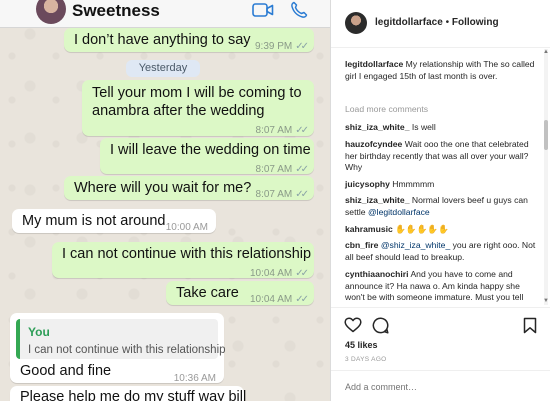 Image resolution: width=550 pixels, height=401 pixels. What do you see at coordinates (163, 188) in the screenshot?
I see `message-text: Where will you wait for me?` at bounding box center [163, 188].